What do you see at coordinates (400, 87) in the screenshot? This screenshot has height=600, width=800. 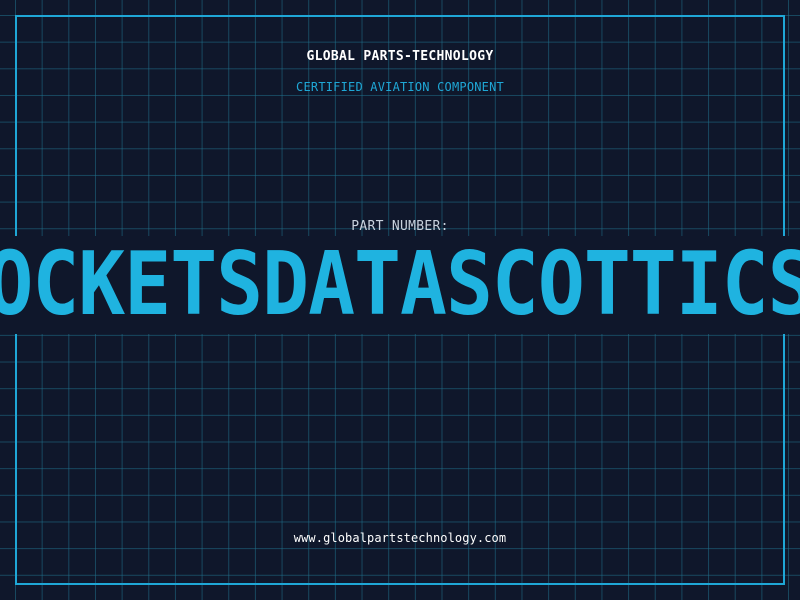 I see `certification-subtitle: CERTIFIED AVIATION COMPONENT` at bounding box center [400, 87].